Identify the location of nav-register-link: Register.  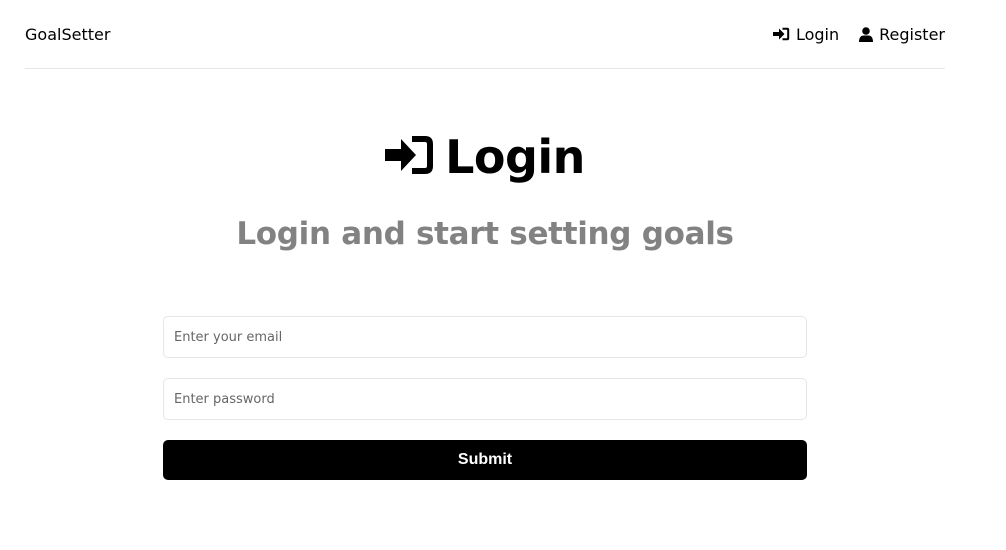
(902, 34).